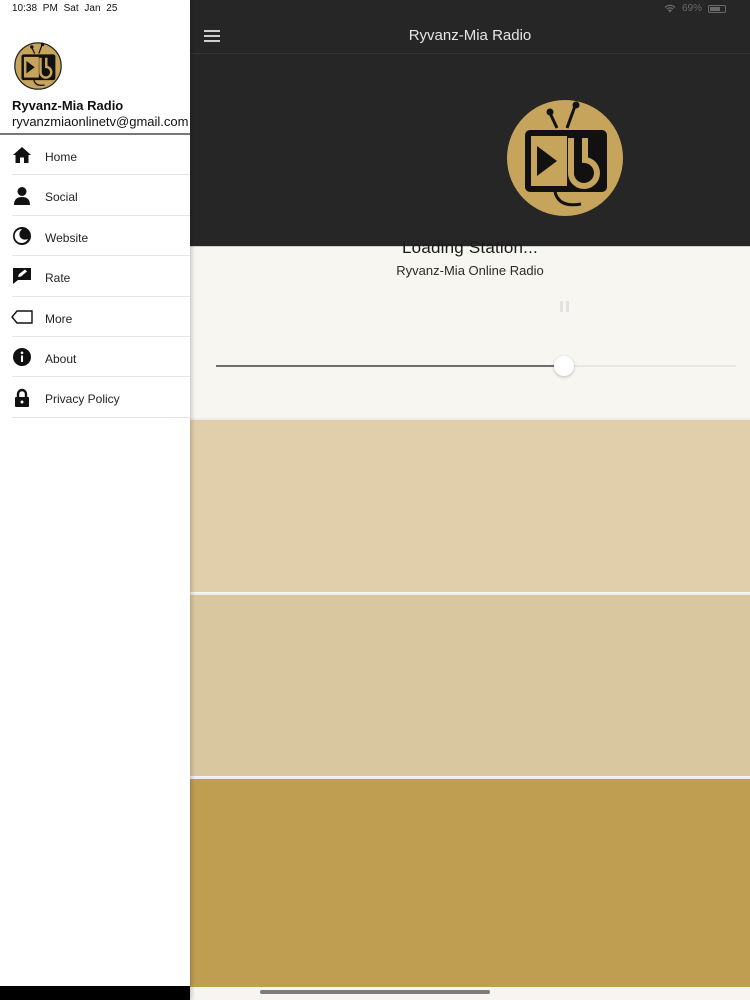 Image resolution: width=750 pixels, height=1000 pixels. What do you see at coordinates (565, 307) in the screenshot?
I see `pause-icon` at bounding box center [565, 307].